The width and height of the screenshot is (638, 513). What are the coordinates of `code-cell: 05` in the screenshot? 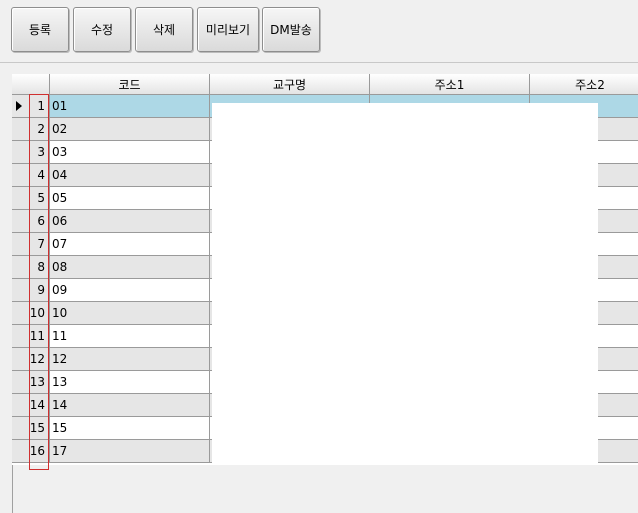 It's located at (130, 198).